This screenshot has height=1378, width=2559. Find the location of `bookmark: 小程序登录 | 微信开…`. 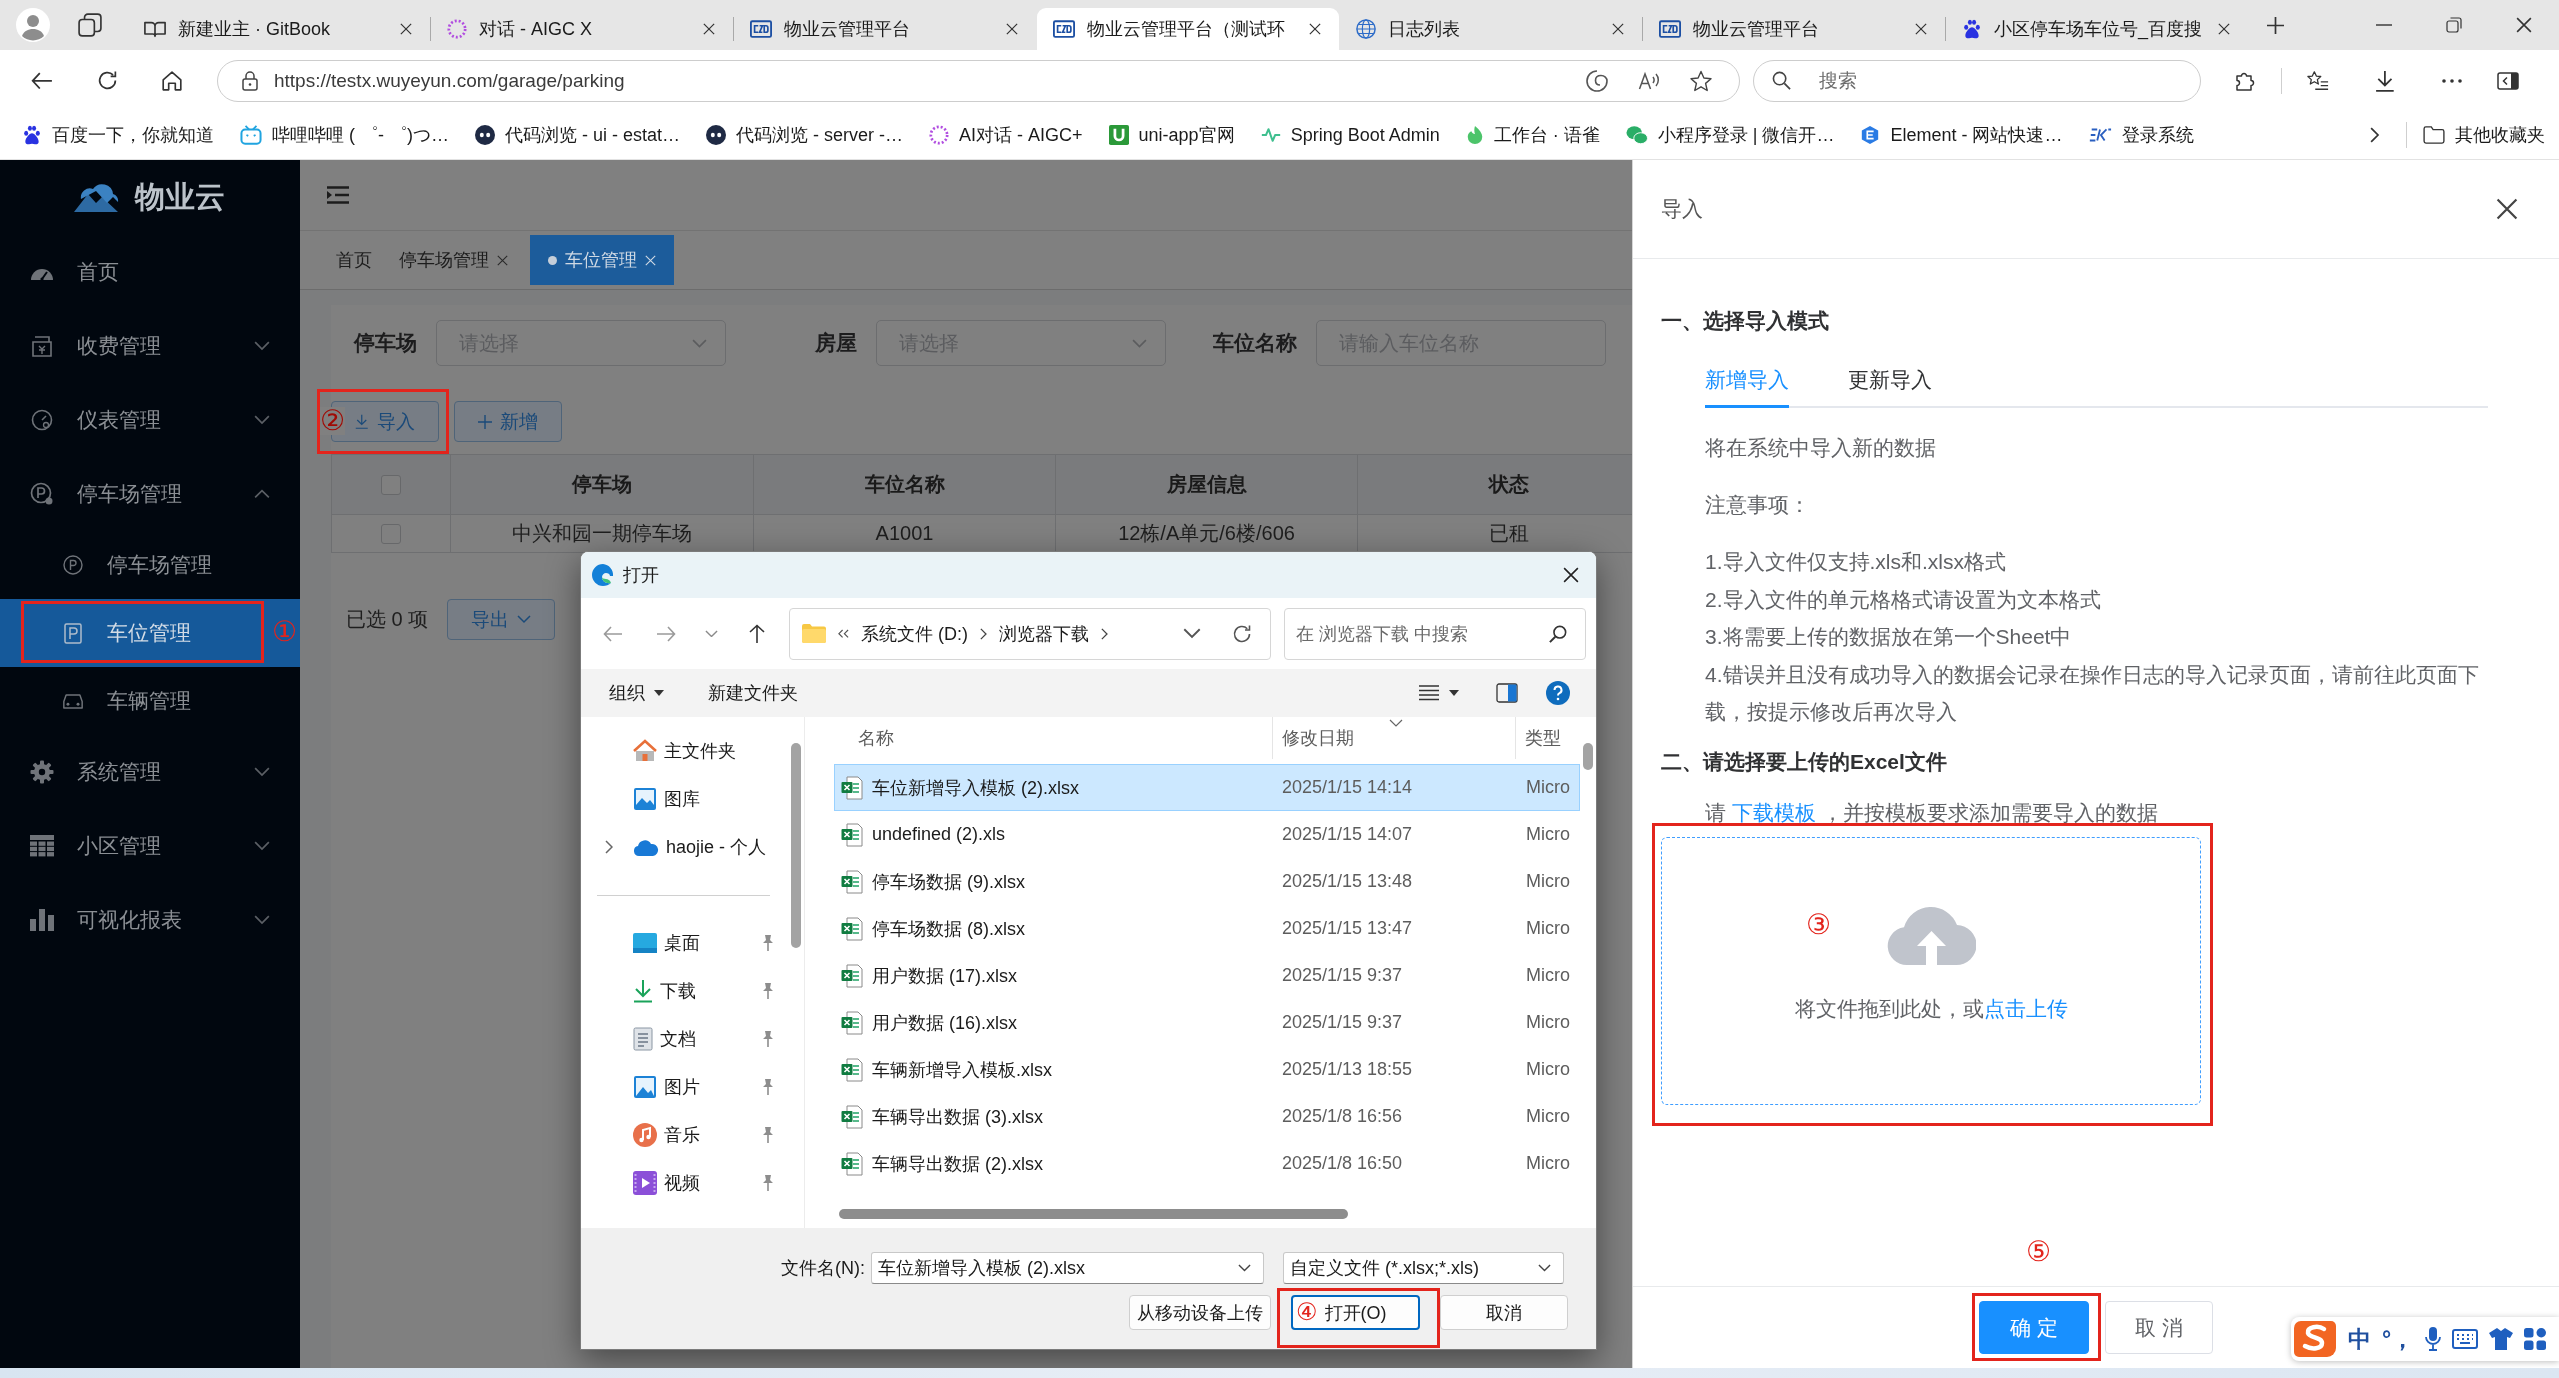

bookmark: 小程序登录 | 微信开… is located at coordinates (1730, 135).